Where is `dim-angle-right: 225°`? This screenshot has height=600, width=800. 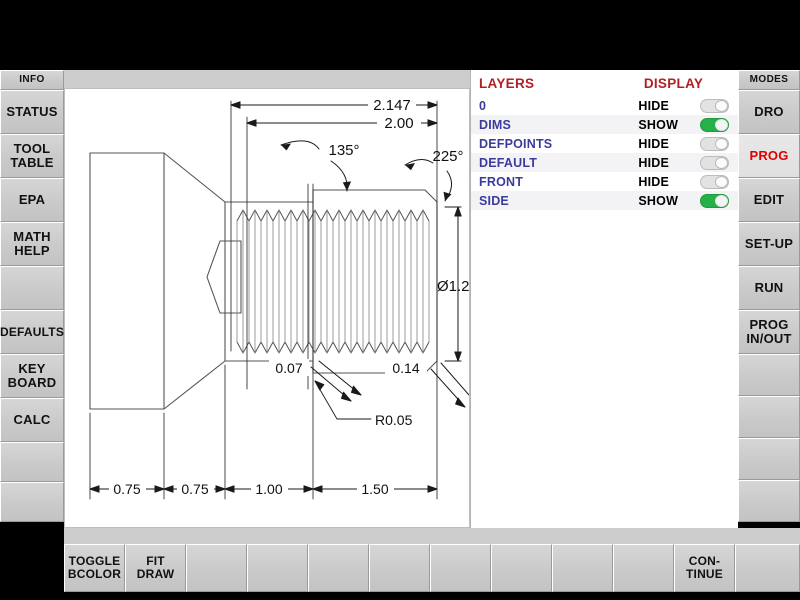
dim-angle-right: 225° is located at coordinates (447, 156).